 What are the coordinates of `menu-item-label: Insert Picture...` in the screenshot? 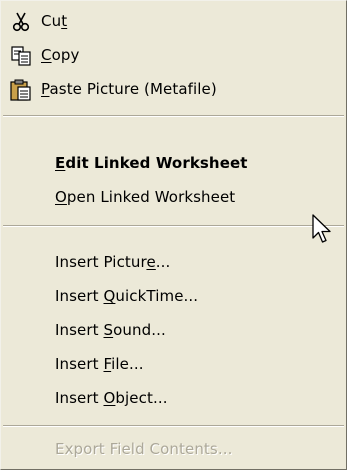 It's located at (113, 262).